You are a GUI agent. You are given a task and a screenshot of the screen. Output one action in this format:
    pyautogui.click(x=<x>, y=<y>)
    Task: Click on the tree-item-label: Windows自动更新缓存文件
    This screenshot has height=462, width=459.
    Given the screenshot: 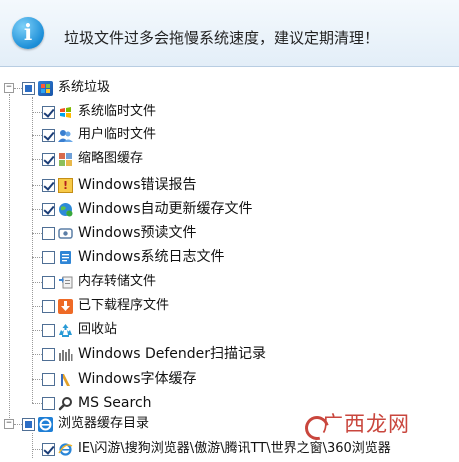 What is the action you would take?
    pyautogui.click(x=165, y=209)
    